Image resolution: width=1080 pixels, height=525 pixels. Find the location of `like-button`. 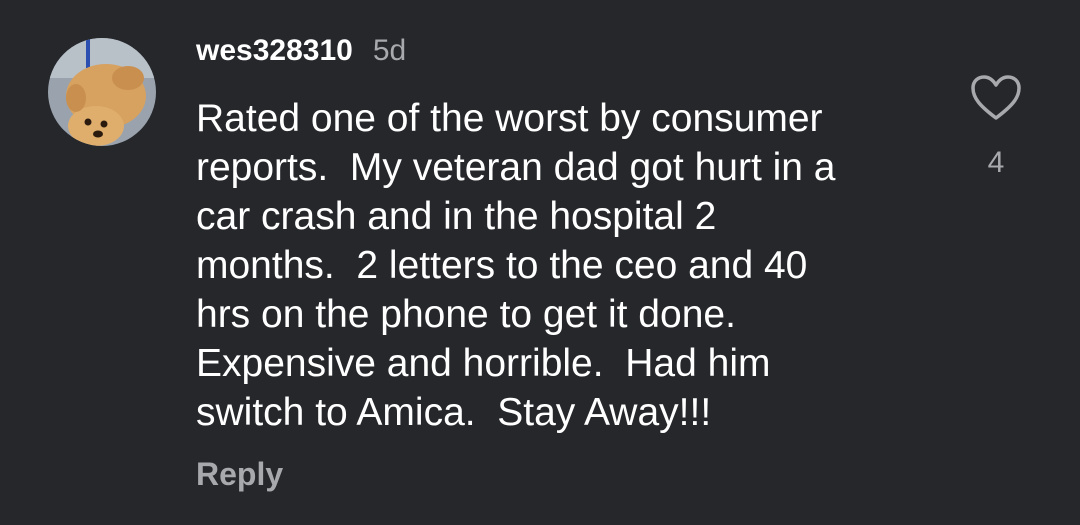

like-button is located at coordinates (996, 98).